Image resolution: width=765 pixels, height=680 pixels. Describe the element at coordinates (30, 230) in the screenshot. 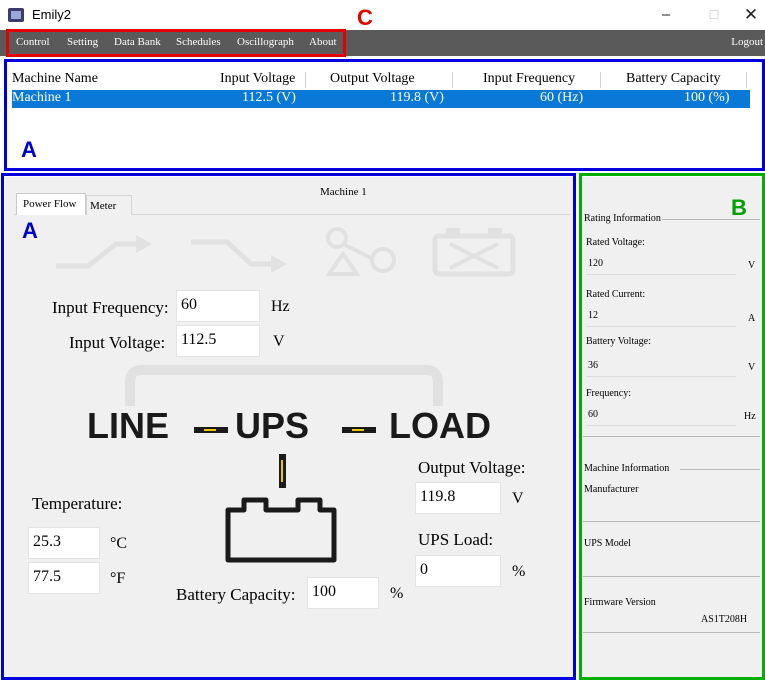

I see `annotation-label-a-left: A` at that location.